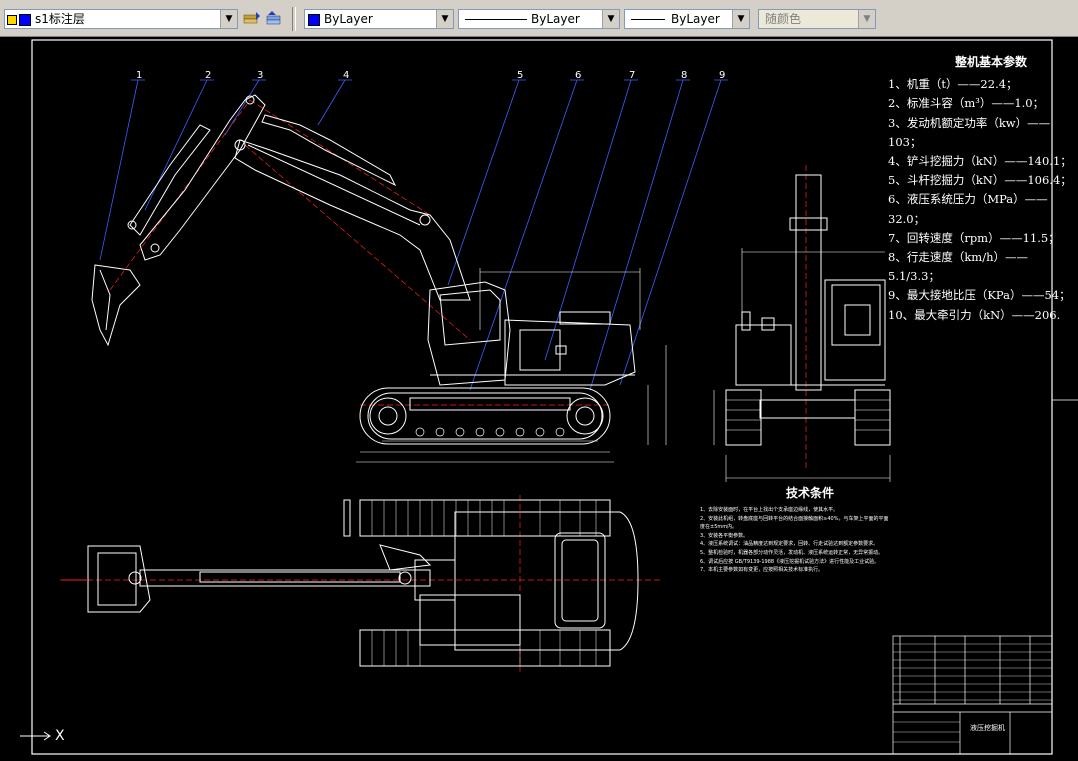 The image size is (1078, 761). Describe the element at coordinates (346, 75) in the screenshot. I see `part-label-4: 4` at that location.